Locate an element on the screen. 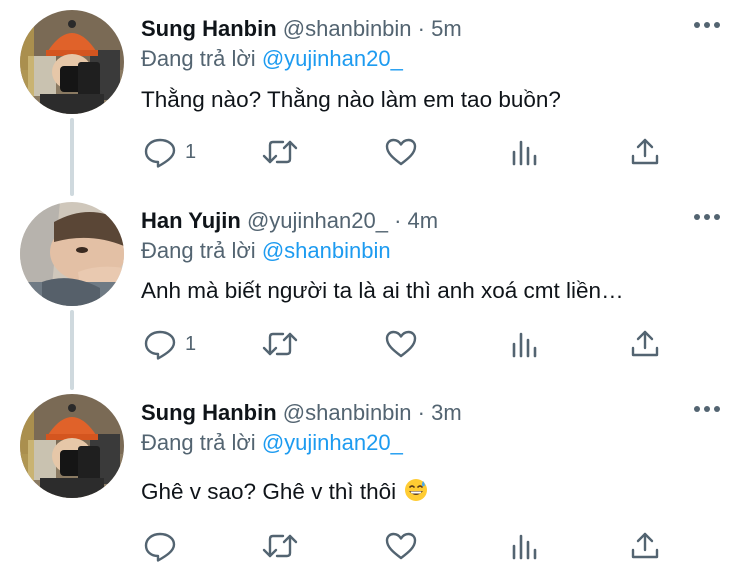 This screenshot has height=571, width=750. timestamp: 4m is located at coordinates (423, 220).